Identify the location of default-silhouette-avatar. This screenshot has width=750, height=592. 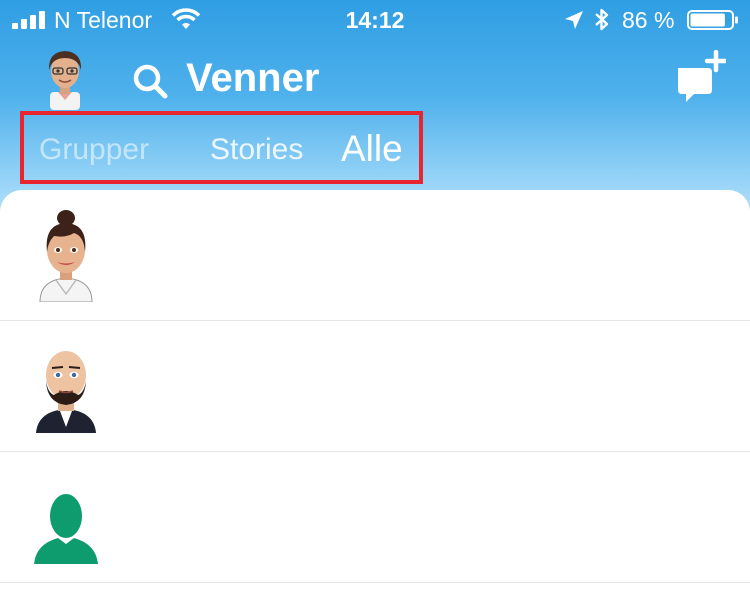
(66, 529).